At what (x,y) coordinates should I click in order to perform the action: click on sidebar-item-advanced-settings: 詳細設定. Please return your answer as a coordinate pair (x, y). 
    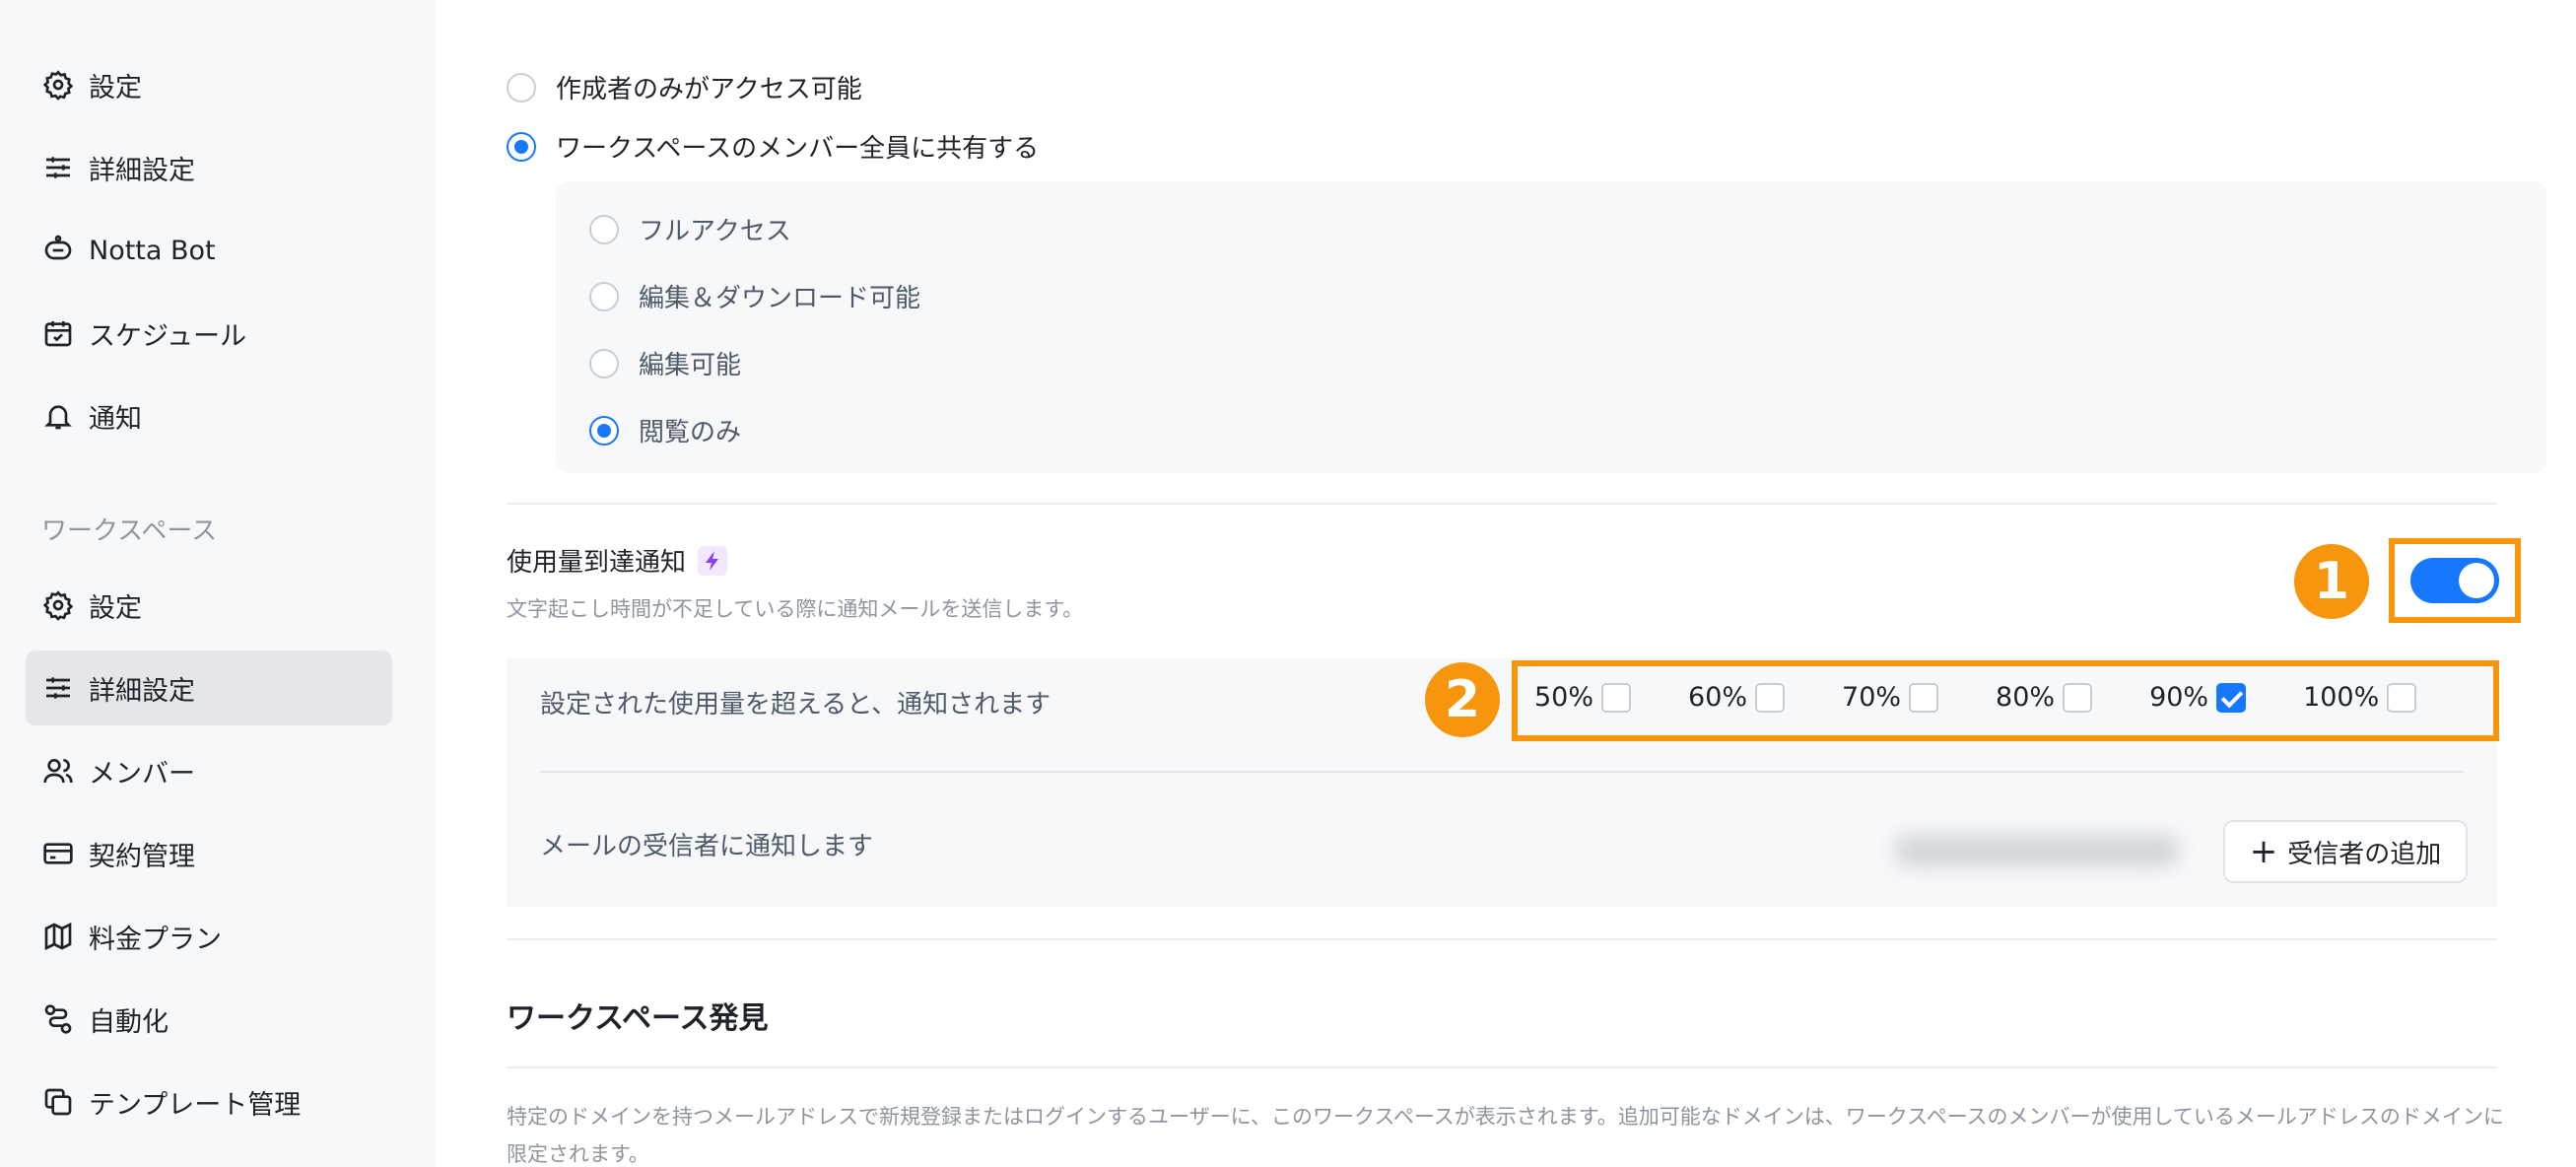
    Looking at the image, I should click on (209, 168).